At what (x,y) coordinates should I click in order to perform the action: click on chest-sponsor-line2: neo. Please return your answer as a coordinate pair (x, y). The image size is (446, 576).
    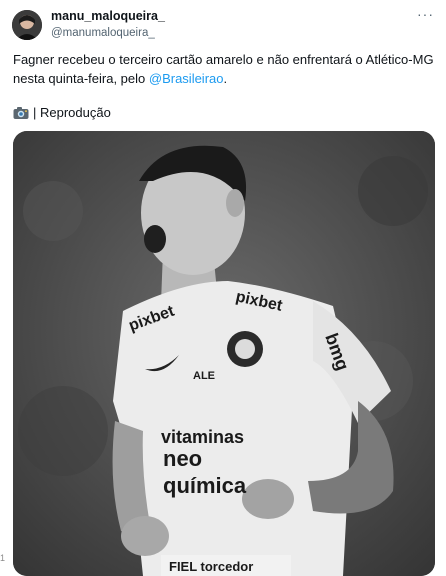
    Looking at the image, I should click on (182, 458).